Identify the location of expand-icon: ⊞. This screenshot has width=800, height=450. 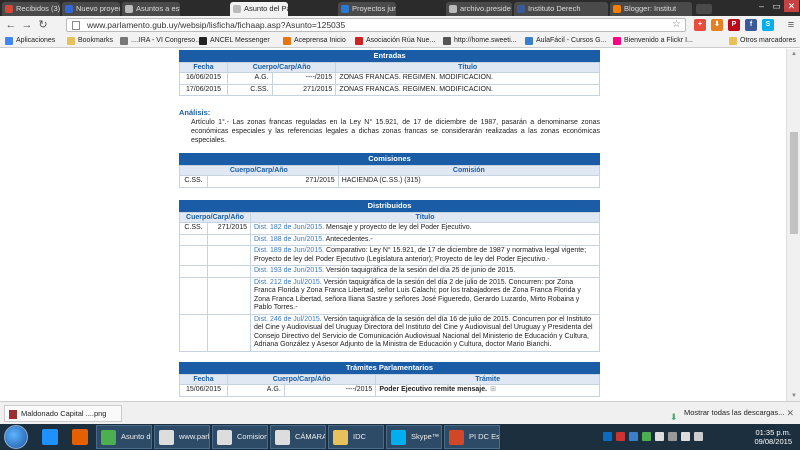
(493, 389).